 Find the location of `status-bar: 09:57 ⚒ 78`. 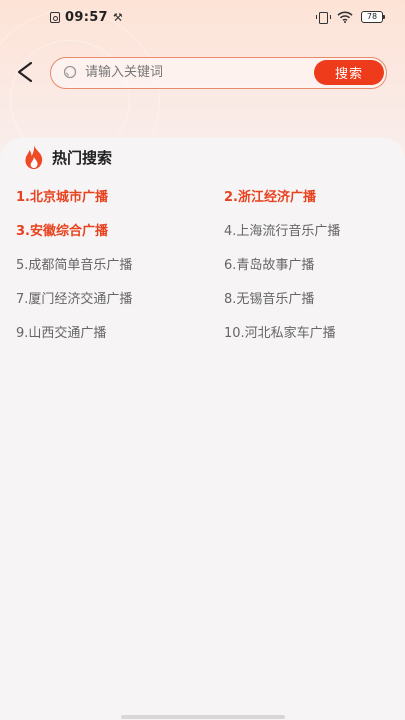

status-bar: 09:57 ⚒ 78 is located at coordinates (202, 17).